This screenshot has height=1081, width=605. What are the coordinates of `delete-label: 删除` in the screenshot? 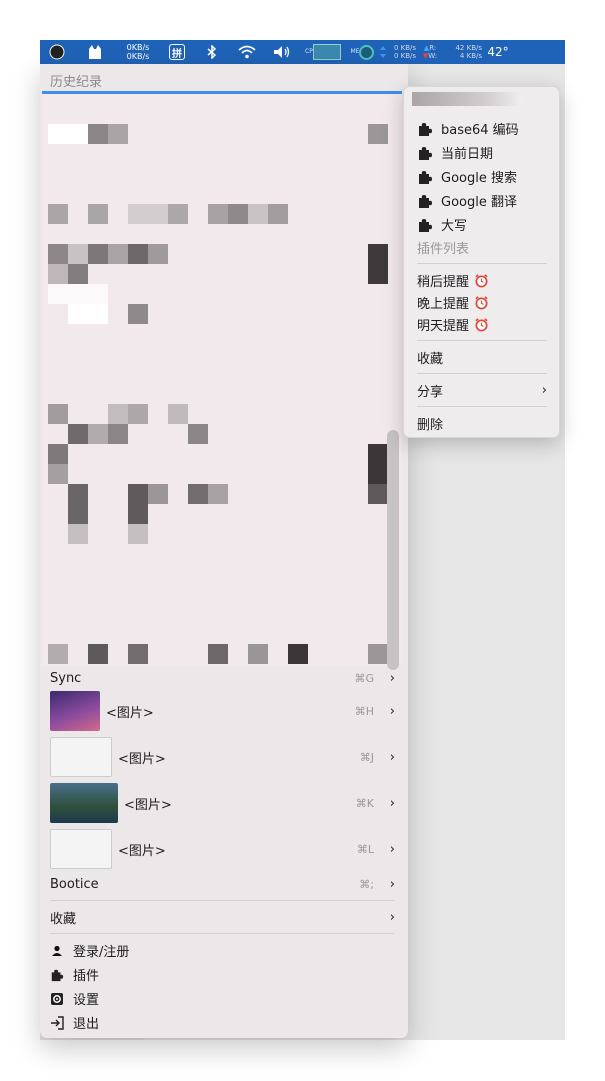 It's located at (430, 425).